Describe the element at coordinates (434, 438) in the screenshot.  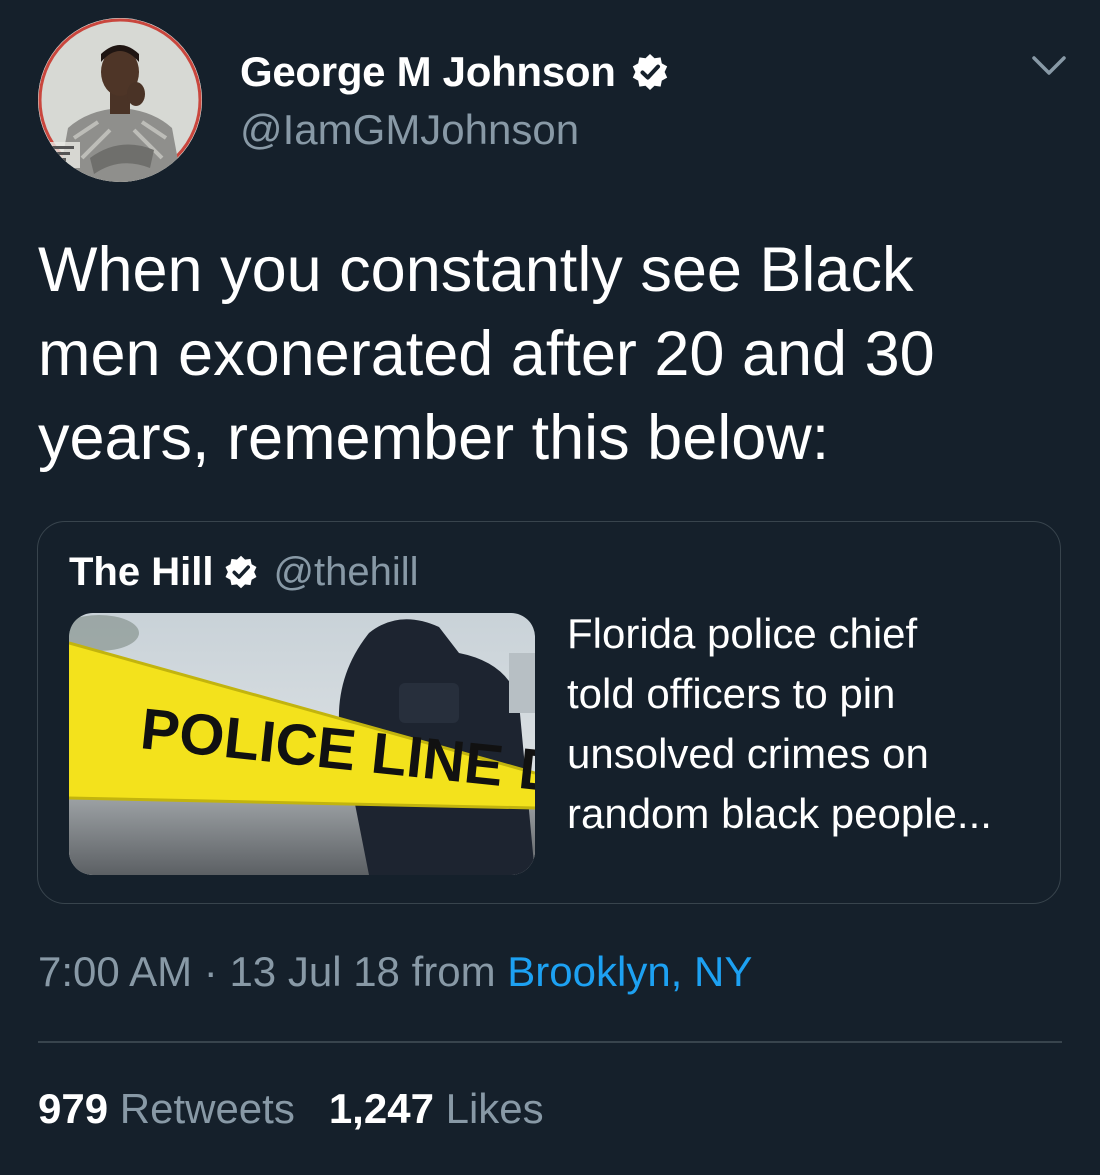
I see `tweet-text-line: years, remember this below:` at that location.